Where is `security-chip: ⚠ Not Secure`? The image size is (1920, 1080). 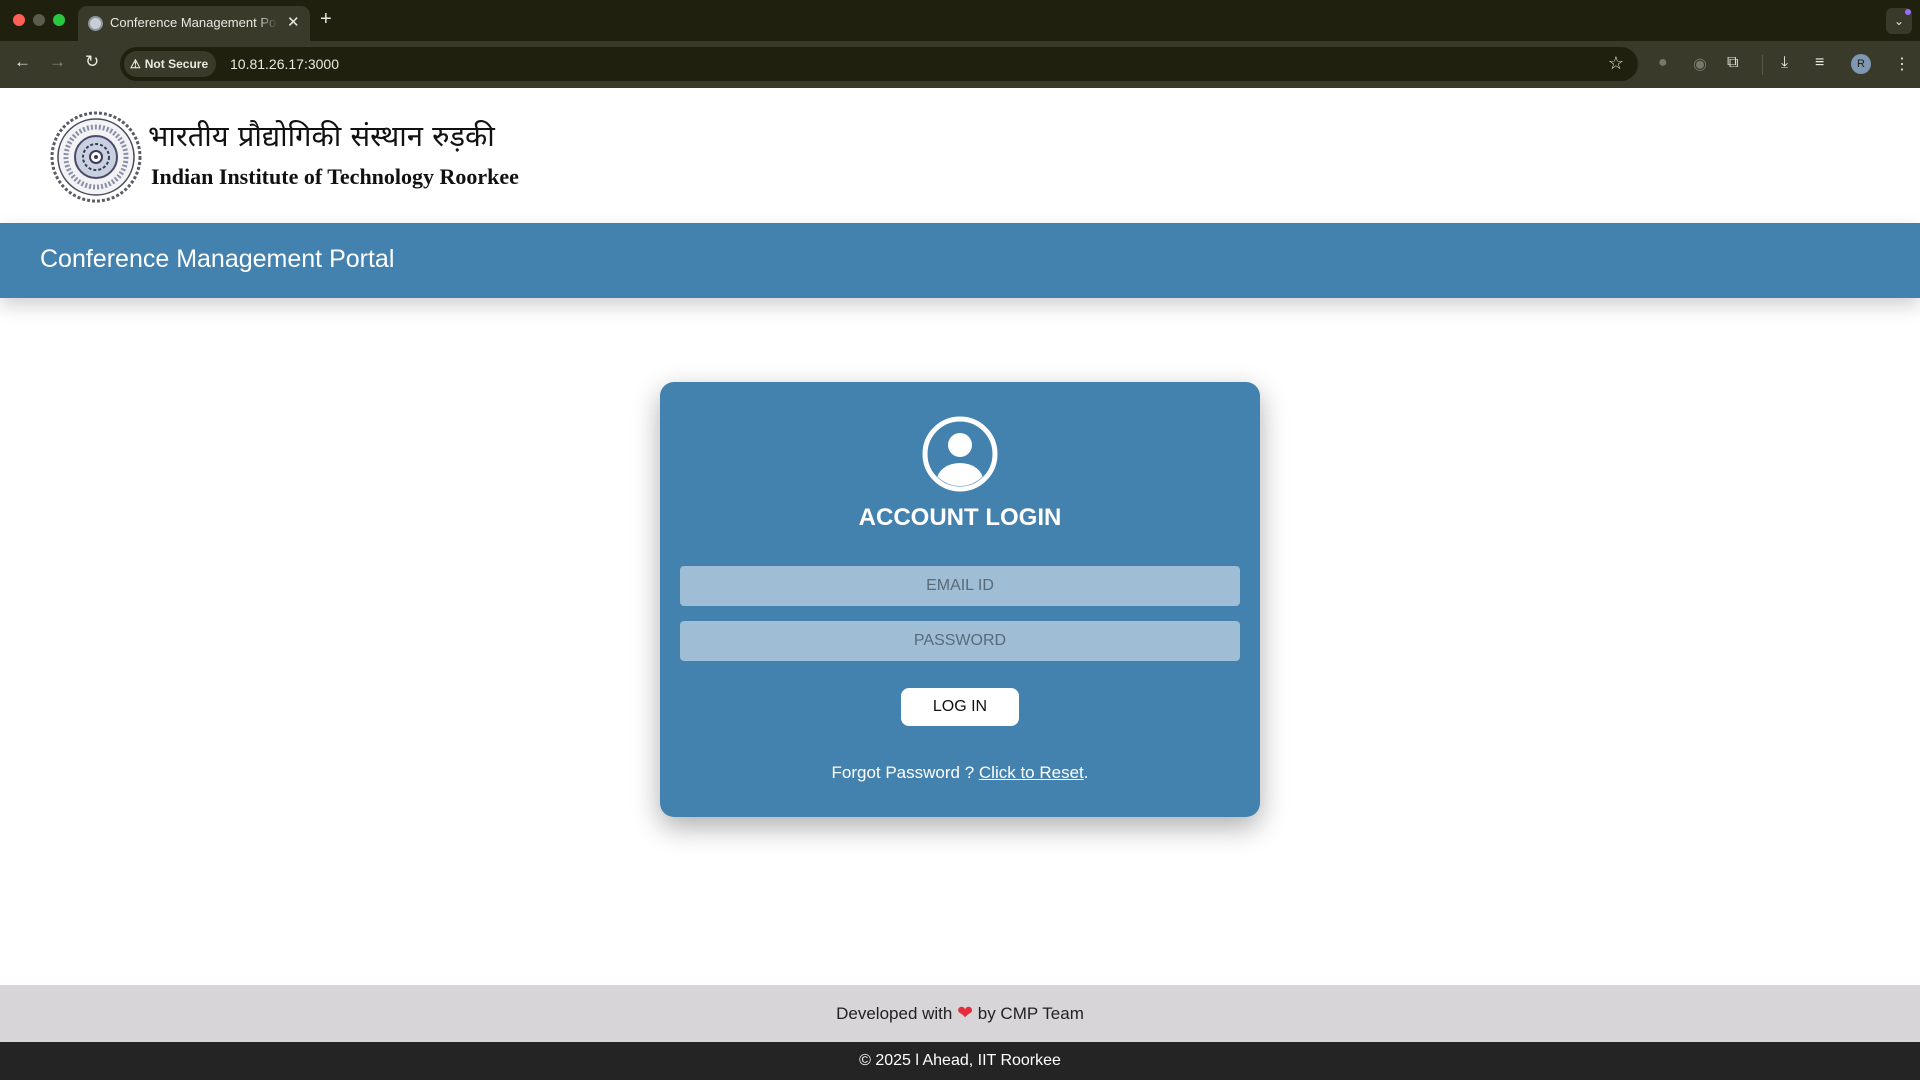
security-chip: ⚠ Not Secure is located at coordinates (170, 64).